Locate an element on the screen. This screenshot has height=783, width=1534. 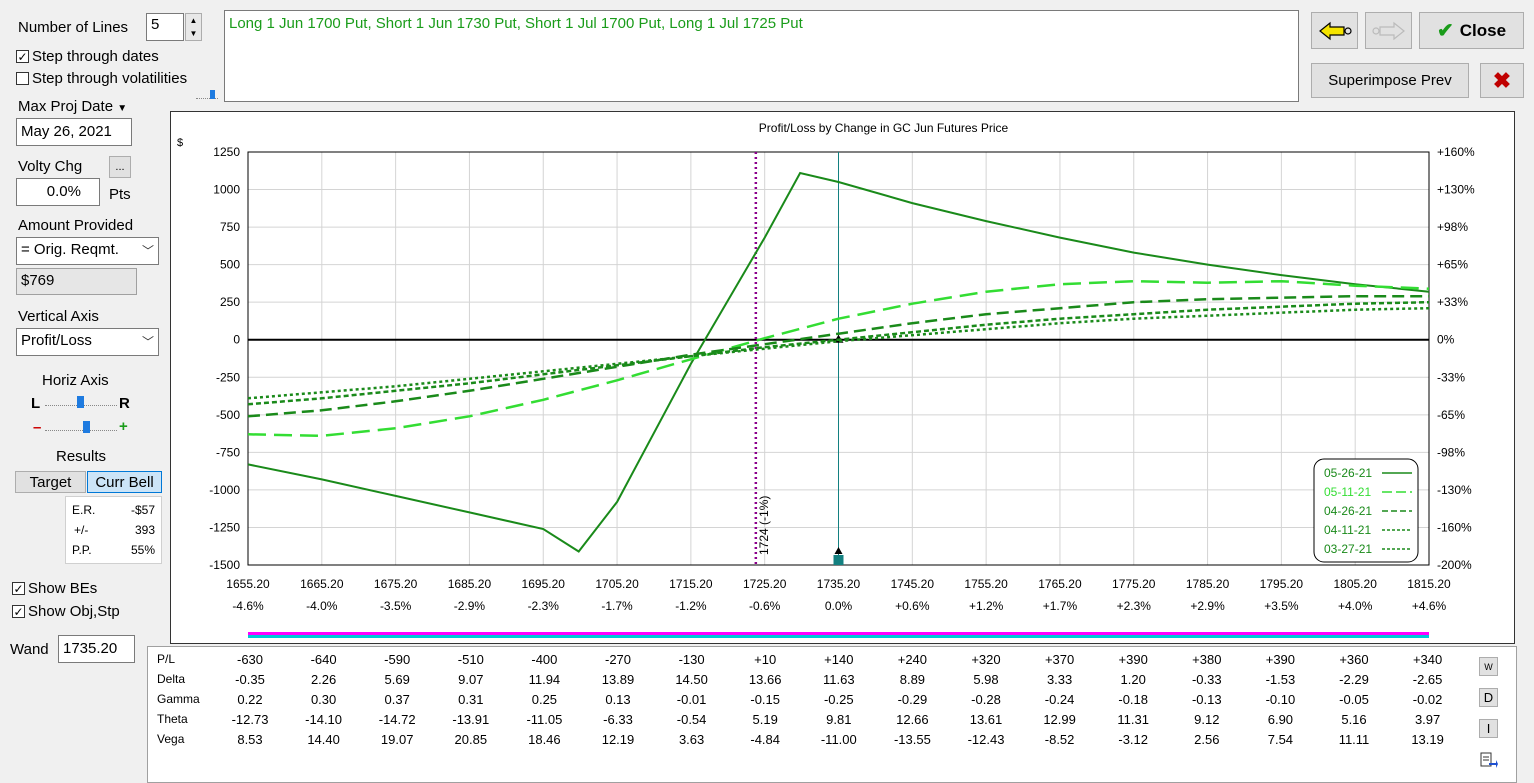
y-tick-label: 250 is located at coordinates (230, 302).